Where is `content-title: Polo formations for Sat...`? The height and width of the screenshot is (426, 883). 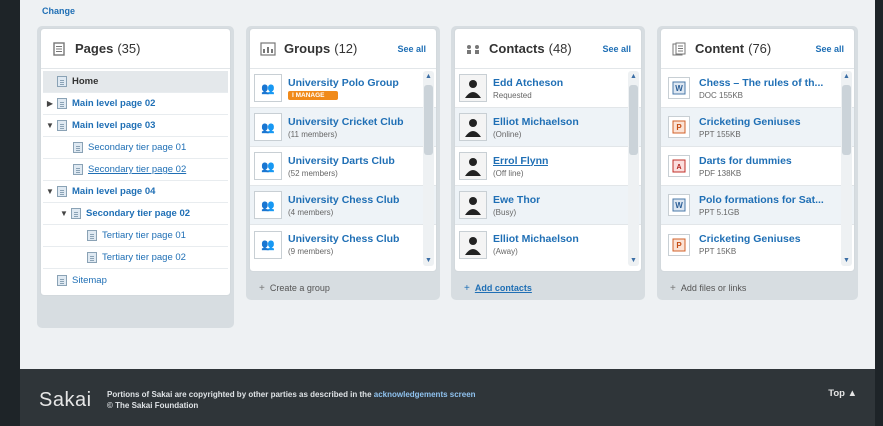 content-title: Polo formations for Sat... is located at coordinates (761, 200).